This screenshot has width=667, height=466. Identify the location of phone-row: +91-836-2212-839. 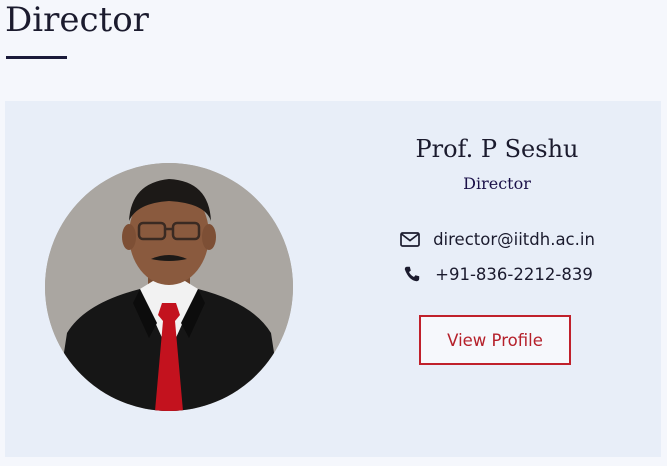
(497, 274).